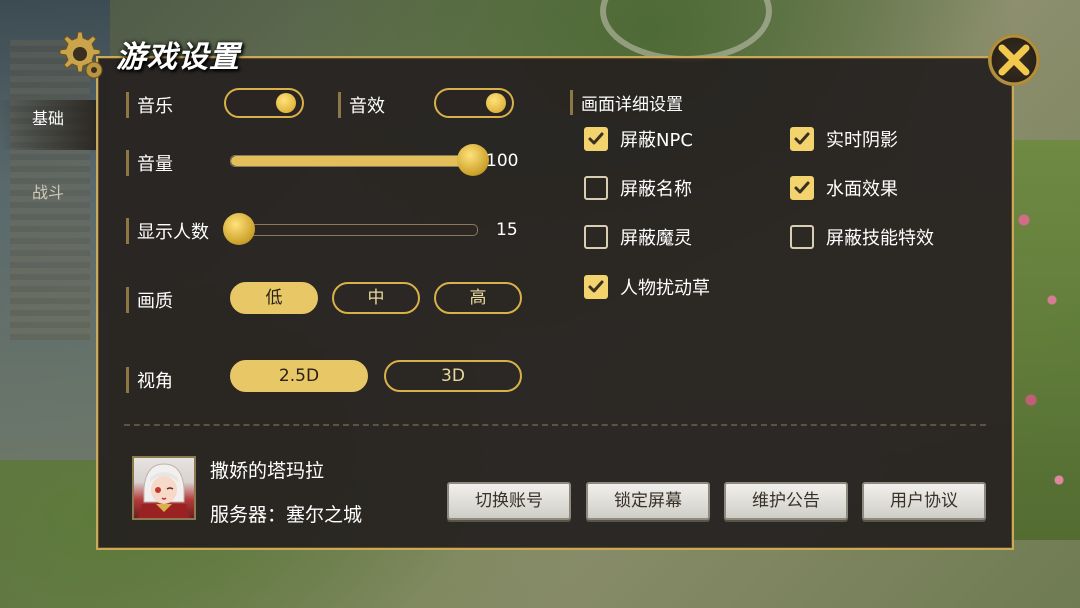 The height and width of the screenshot is (608, 1080). Describe the element at coordinates (352, 161) in the screenshot. I see `slider-fill` at that location.